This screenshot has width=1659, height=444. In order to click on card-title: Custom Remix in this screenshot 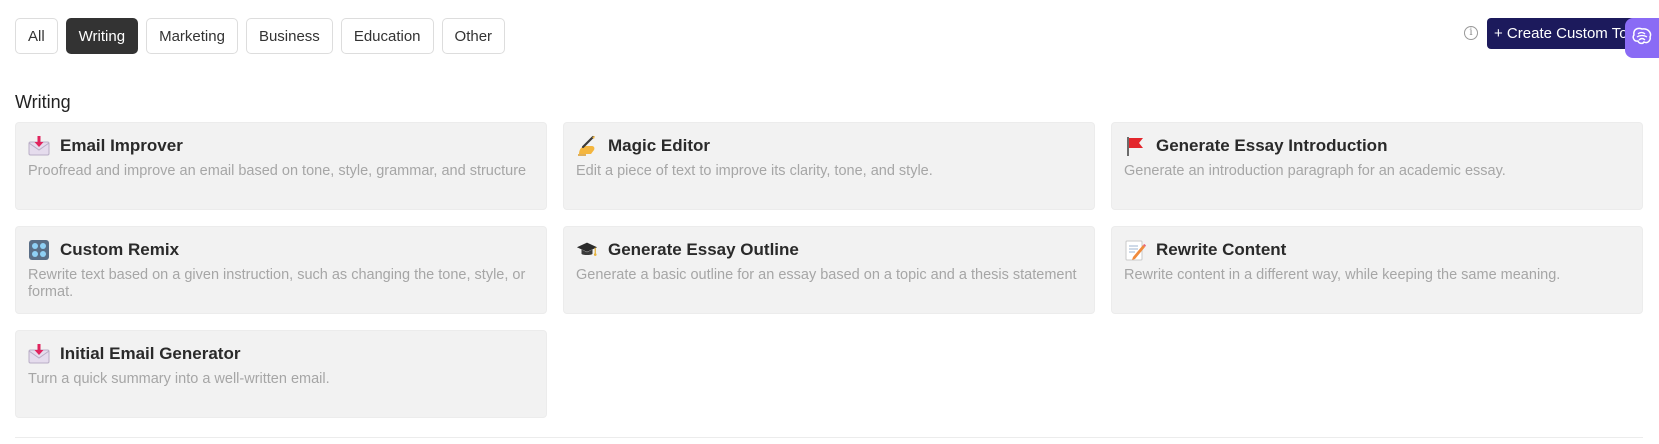, I will do `click(120, 249)`.